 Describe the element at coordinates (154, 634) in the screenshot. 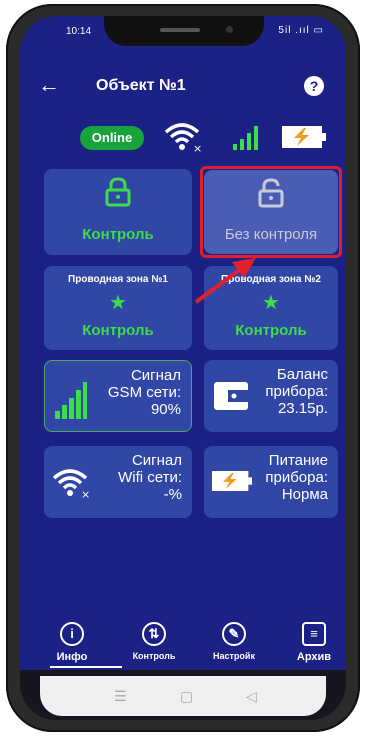

I see `control-icon: ⇅` at that location.